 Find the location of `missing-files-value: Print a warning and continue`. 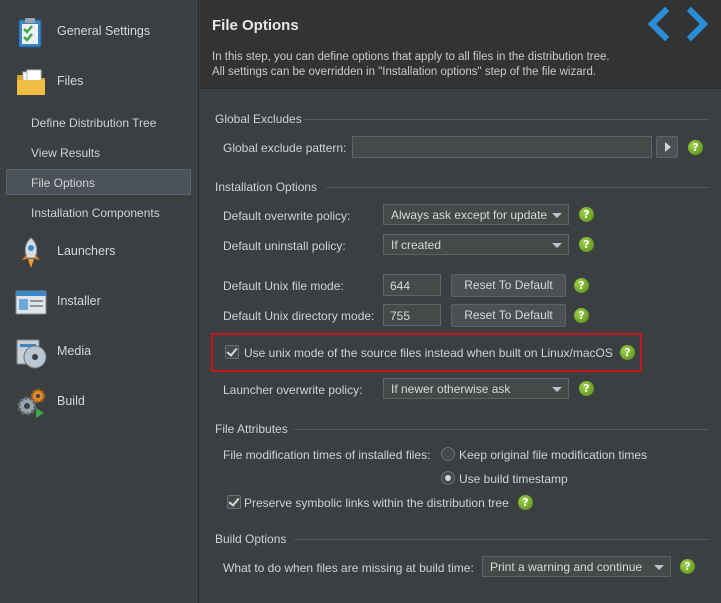

missing-files-value: Print a warning and continue is located at coordinates (566, 567).